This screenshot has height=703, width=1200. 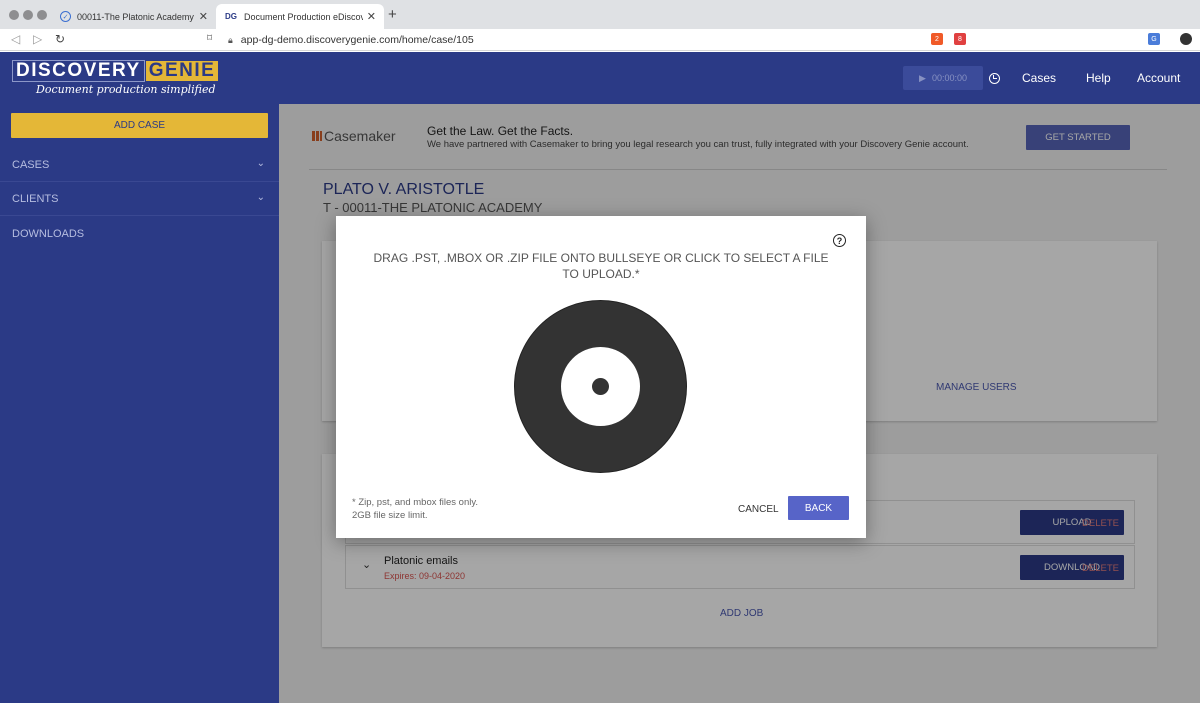 I want to click on lock-icon: 🔒︎, so click(x=230, y=39).